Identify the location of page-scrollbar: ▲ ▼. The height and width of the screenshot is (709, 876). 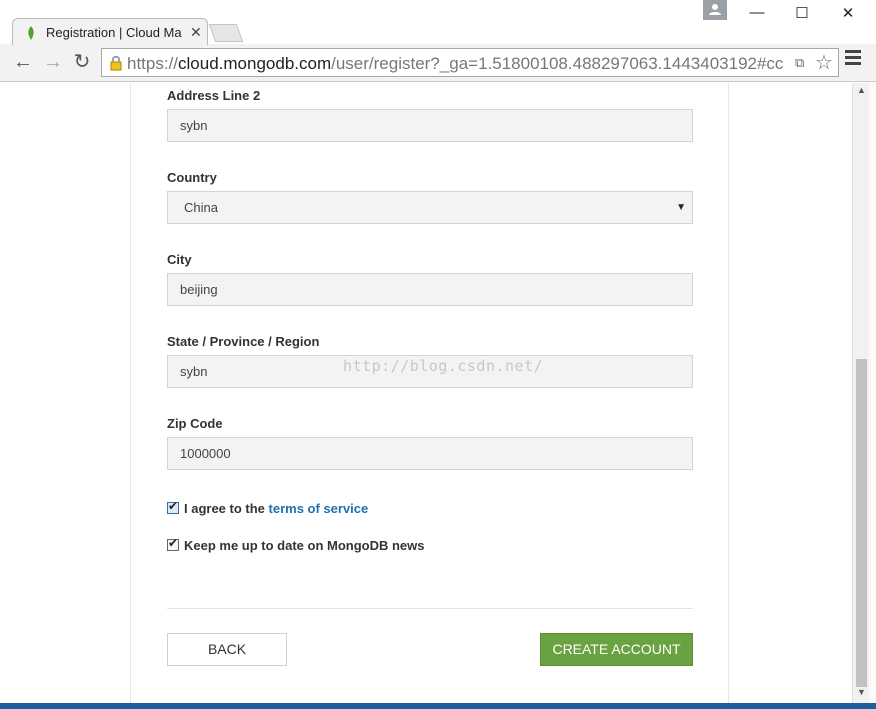
(860, 393).